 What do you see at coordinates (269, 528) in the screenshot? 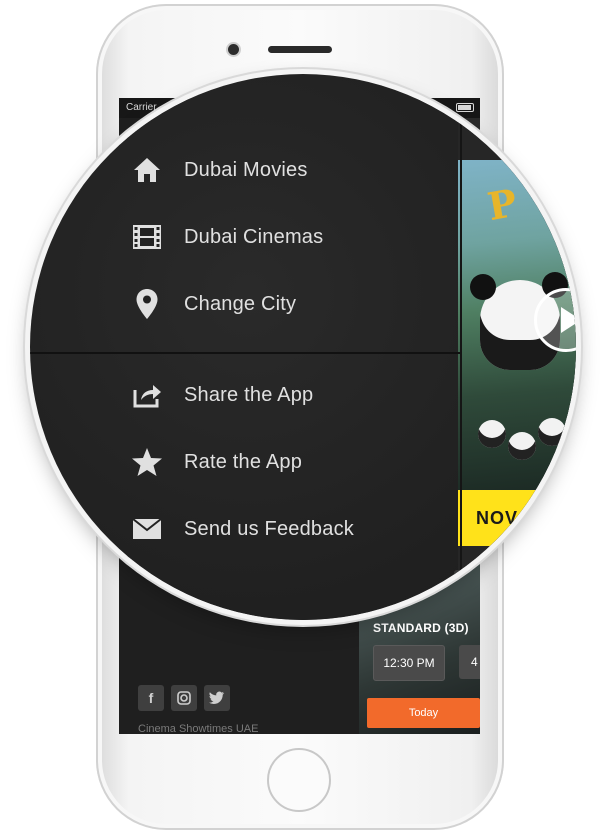
I see `menu-item-label: Send us Feedback` at bounding box center [269, 528].